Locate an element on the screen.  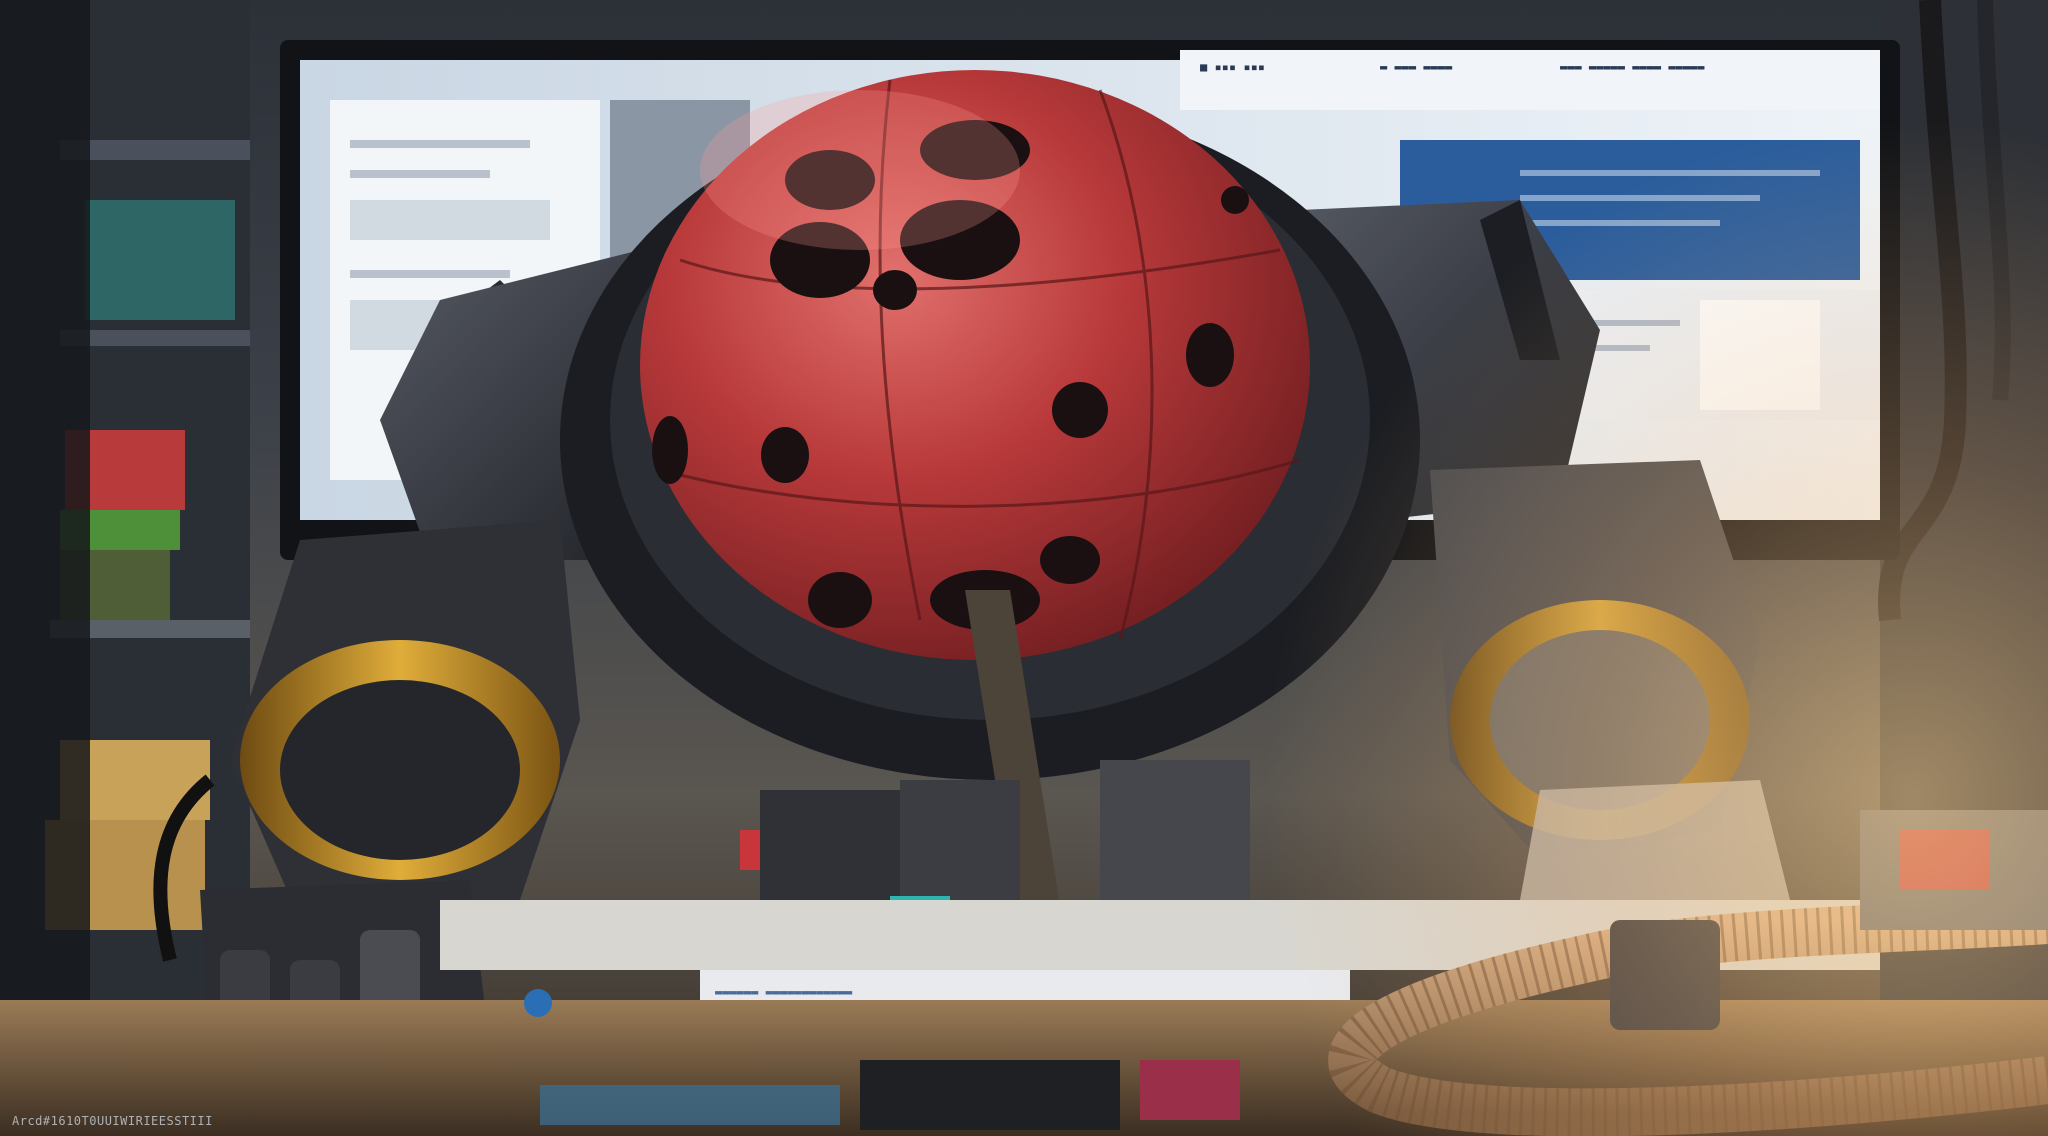
watermark-caption: Arcd#1610T0UUIWIRIEESSTIII is located at coordinates (112, 1121).